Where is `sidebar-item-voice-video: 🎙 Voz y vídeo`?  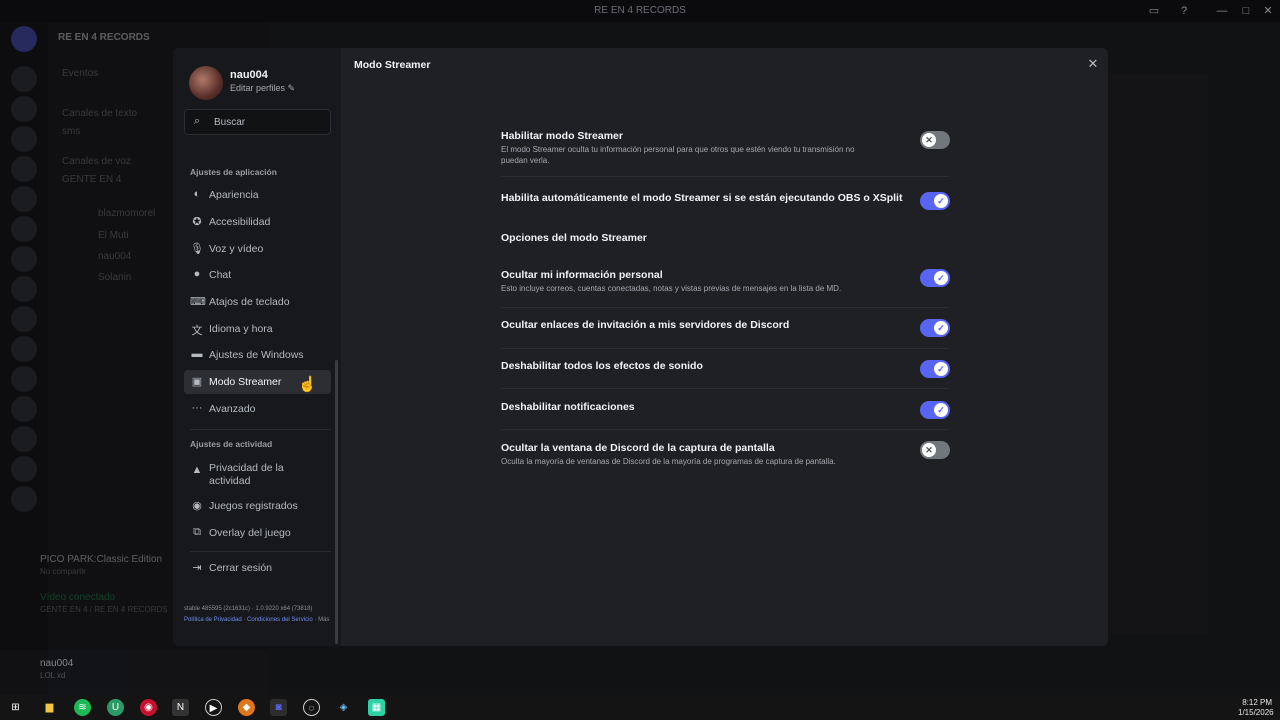
sidebar-item-voice-video: 🎙 Voz y vídeo is located at coordinates (257, 249).